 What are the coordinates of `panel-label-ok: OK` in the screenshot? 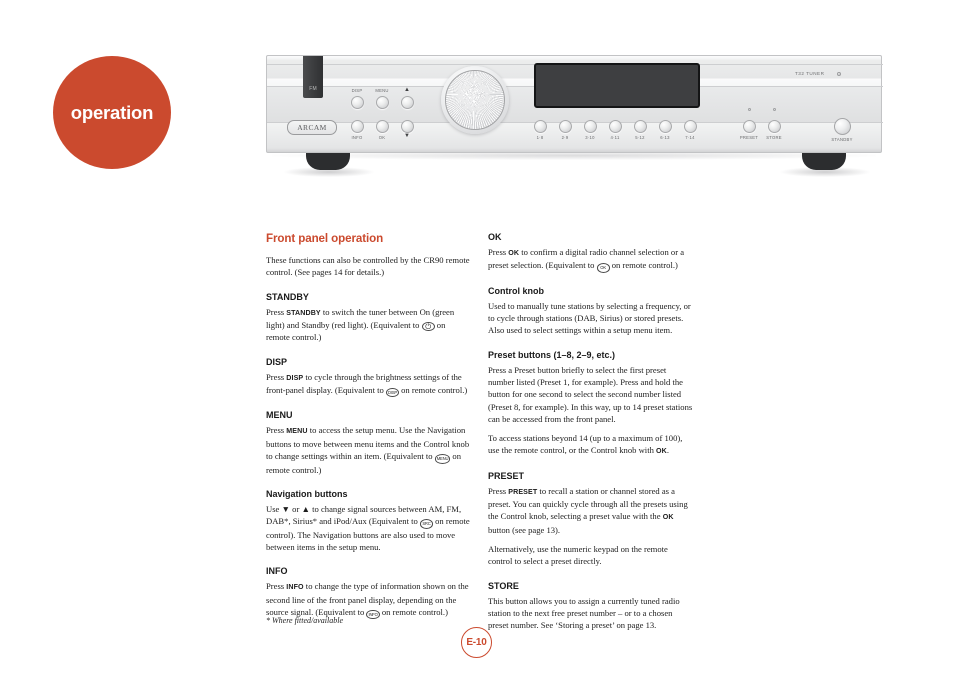 It's located at (382, 137).